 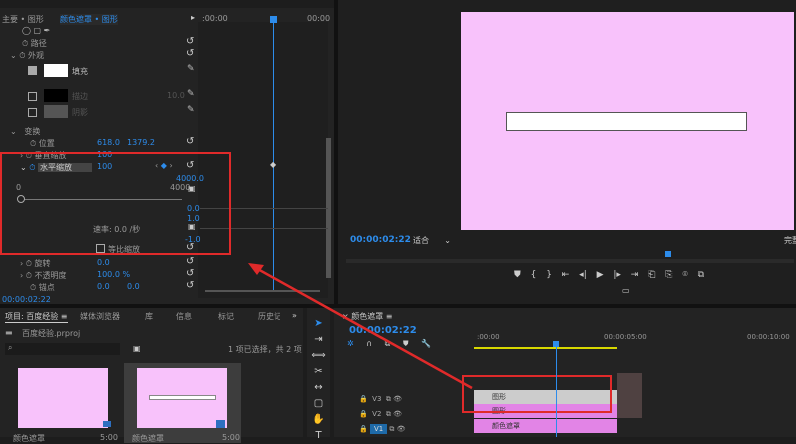 I want to click on tab-markers: 标记, so click(x=226, y=316).